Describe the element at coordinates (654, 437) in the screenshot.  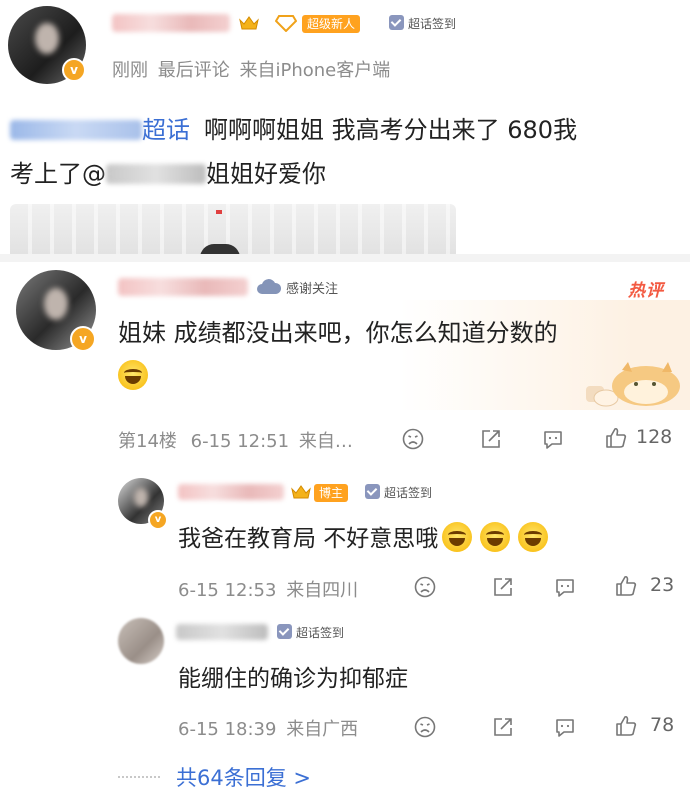
I see `like-count: 128` at that location.